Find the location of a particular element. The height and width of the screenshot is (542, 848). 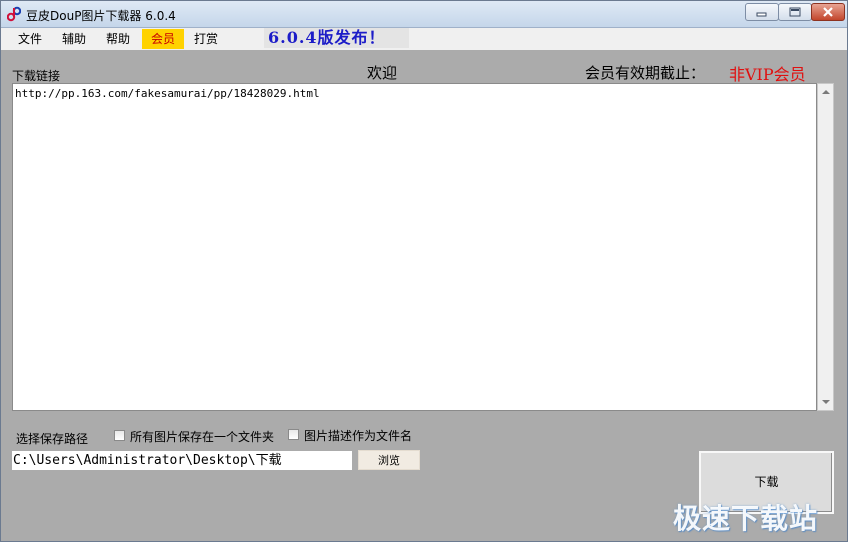

watermark: 极速下载站 is located at coordinates (746, 518).